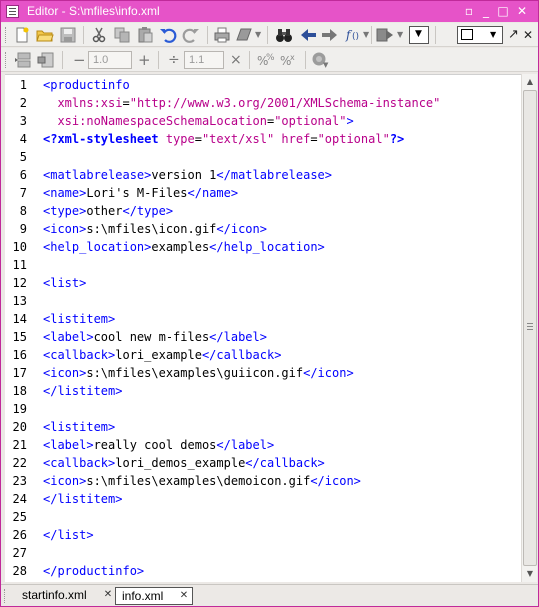  Describe the element at coordinates (269, 11) in the screenshot. I see `title-bar: Editor - S:\mfiles\info.xml ▫ _ □ ✕` at that location.